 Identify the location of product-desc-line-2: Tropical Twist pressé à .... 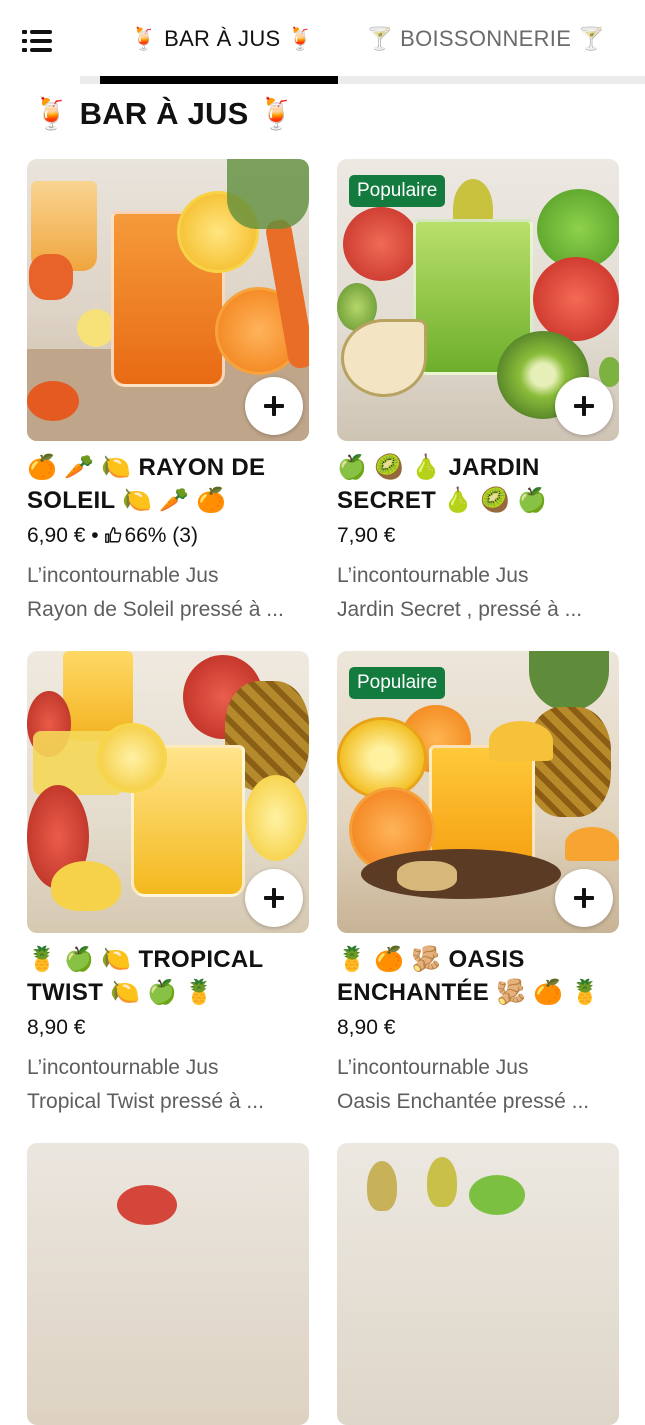
(145, 1101).